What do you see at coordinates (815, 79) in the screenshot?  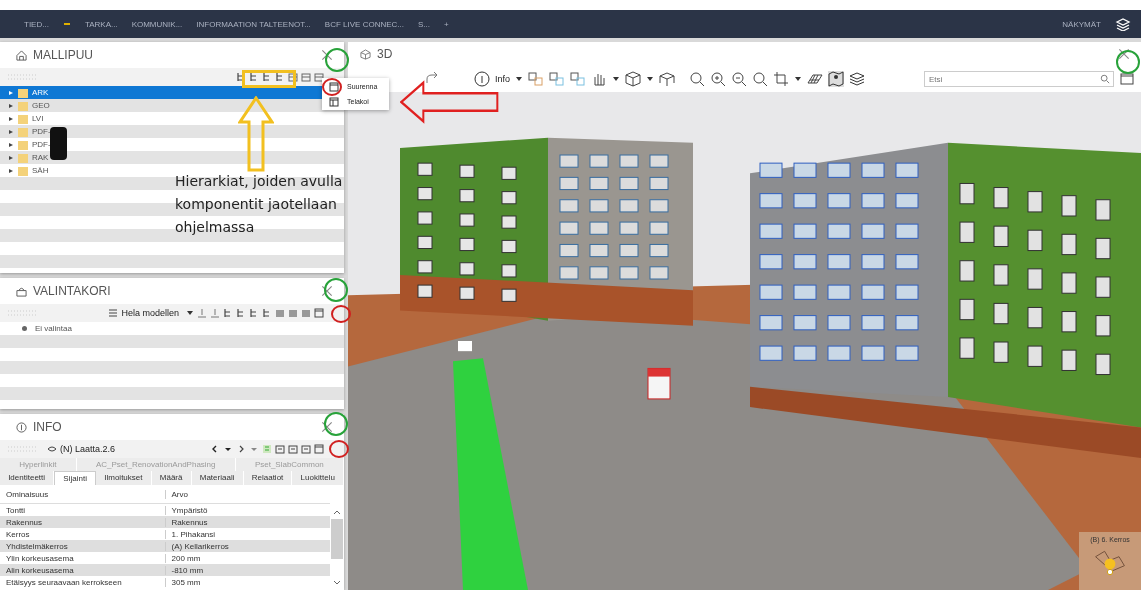 I see `grid-plane-icon` at bounding box center [815, 79].